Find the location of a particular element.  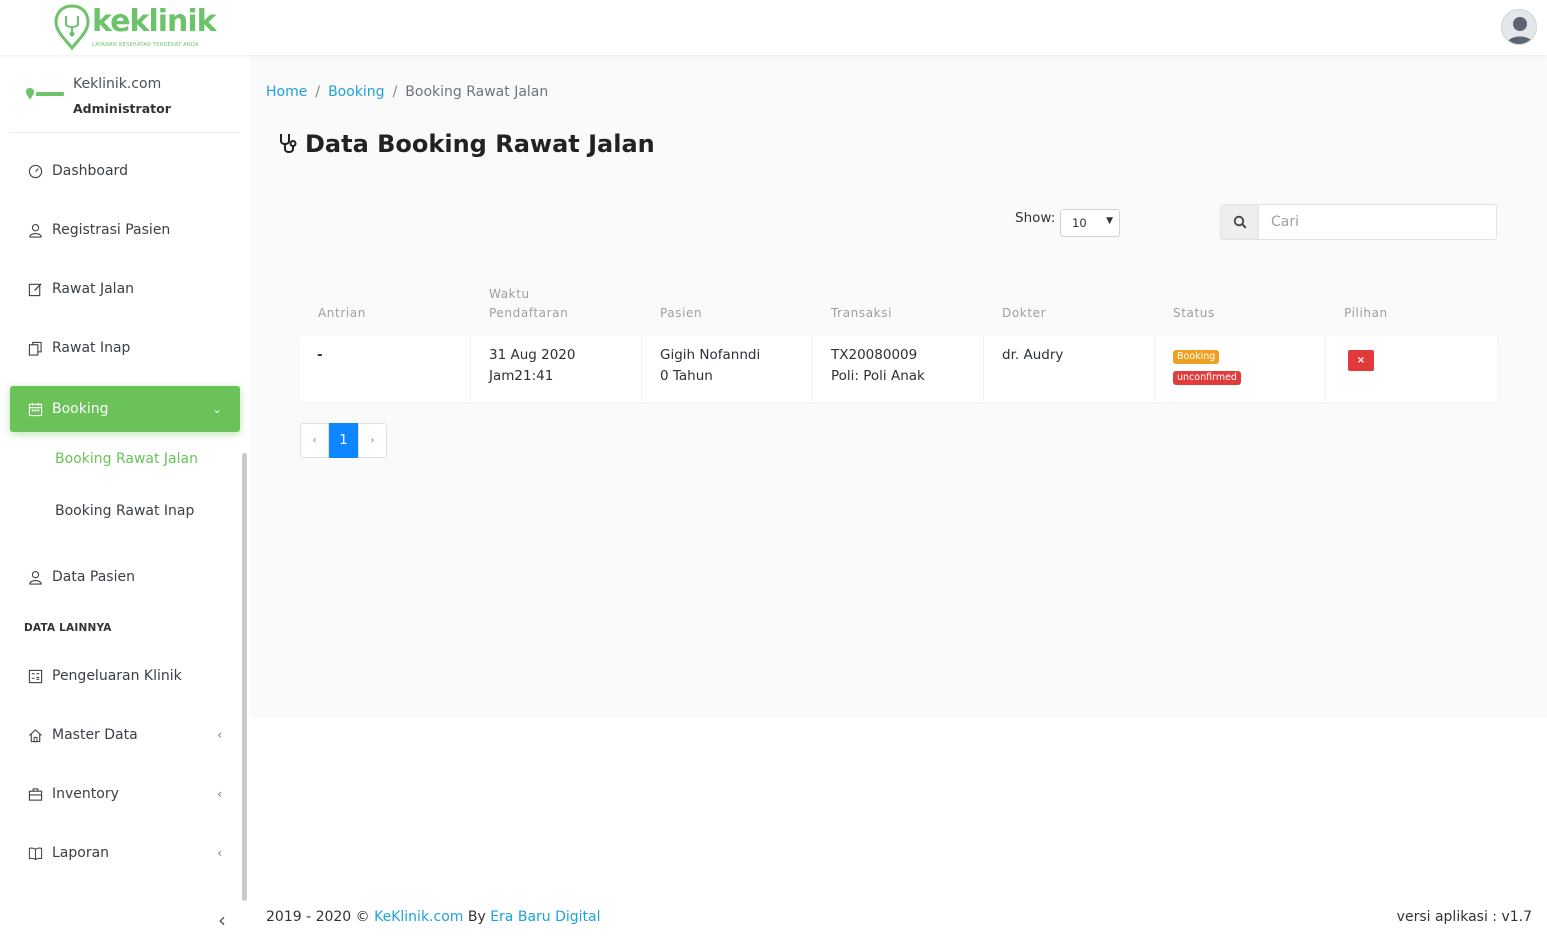

pagination: ‹ 1 › is located at coordinates (343, 440).